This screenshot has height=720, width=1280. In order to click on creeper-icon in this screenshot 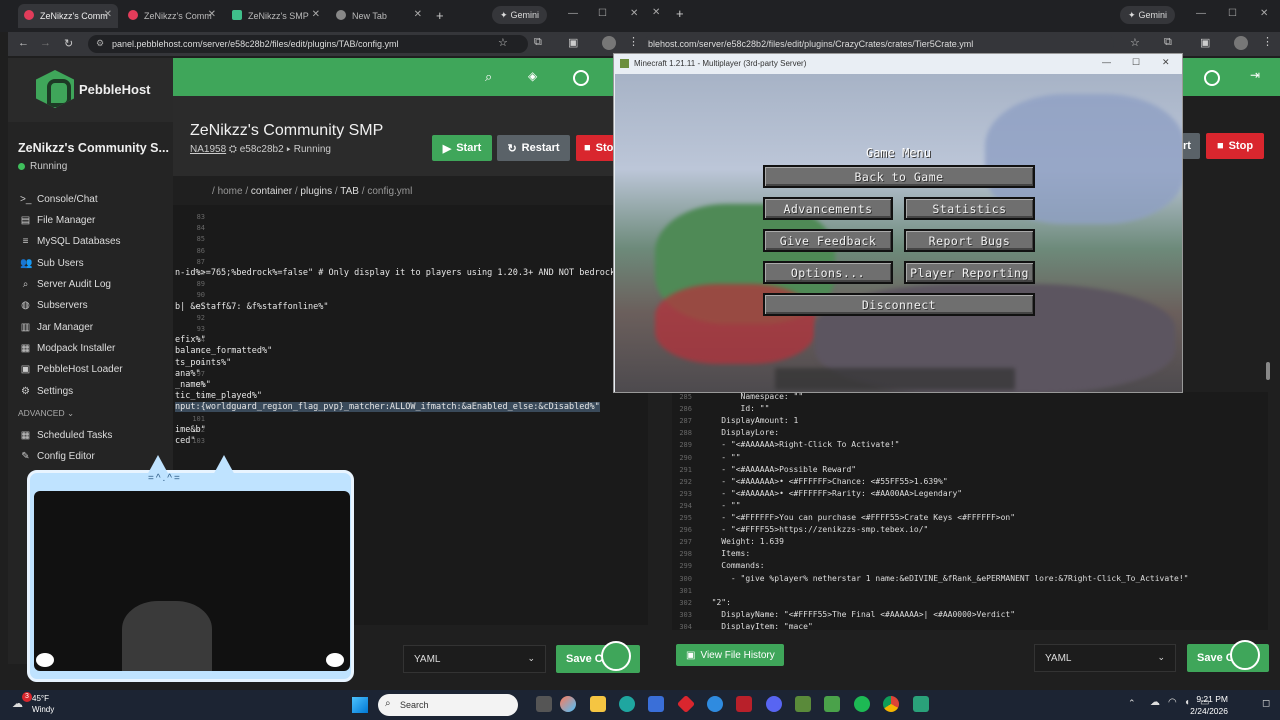, I will do `click(832, 704)`.